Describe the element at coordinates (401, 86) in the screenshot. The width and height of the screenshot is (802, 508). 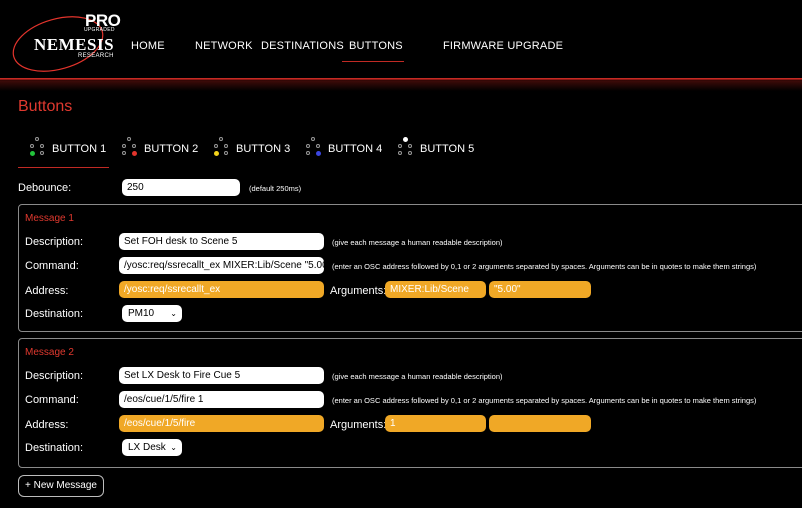
I see `header-glow` at that location.